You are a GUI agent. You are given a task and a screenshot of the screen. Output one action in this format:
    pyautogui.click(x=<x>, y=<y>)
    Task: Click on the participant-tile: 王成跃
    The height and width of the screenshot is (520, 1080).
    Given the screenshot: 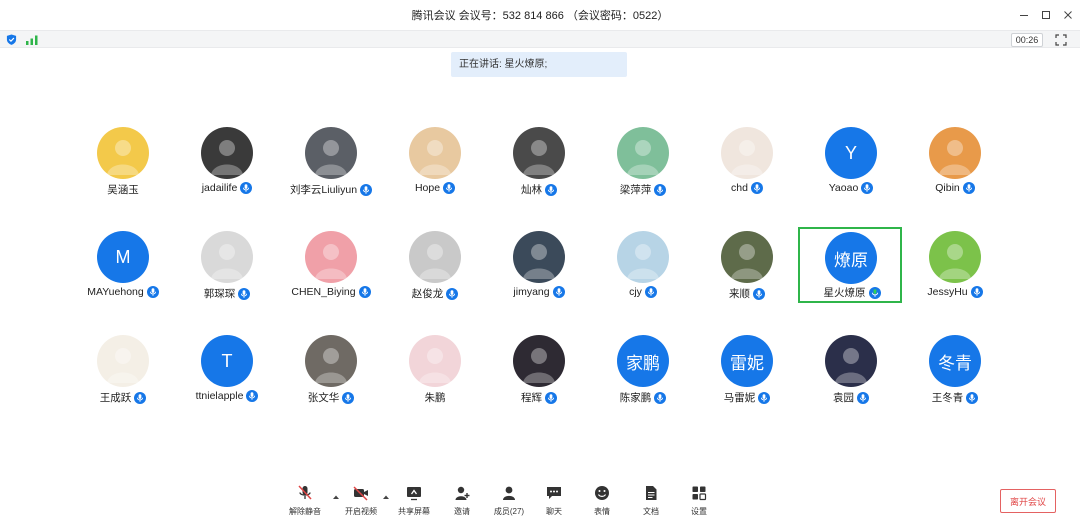 What is the action you would take?
    pyautogui.click(x=122, y=373)
    